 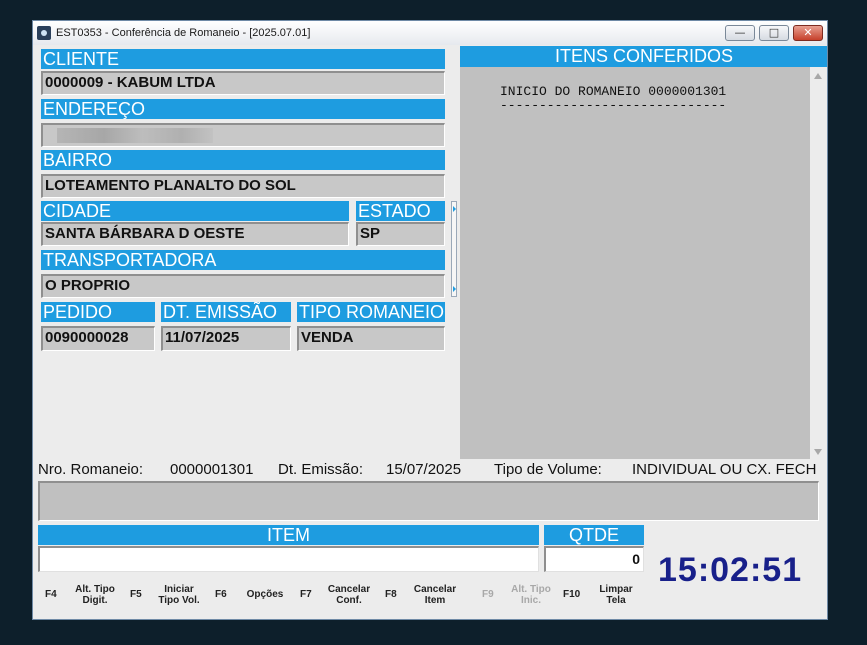 What do you see at coordinates (818, 263) in the screenshot?
I see `itens-scrollbar` at bounding box center [818, 263].